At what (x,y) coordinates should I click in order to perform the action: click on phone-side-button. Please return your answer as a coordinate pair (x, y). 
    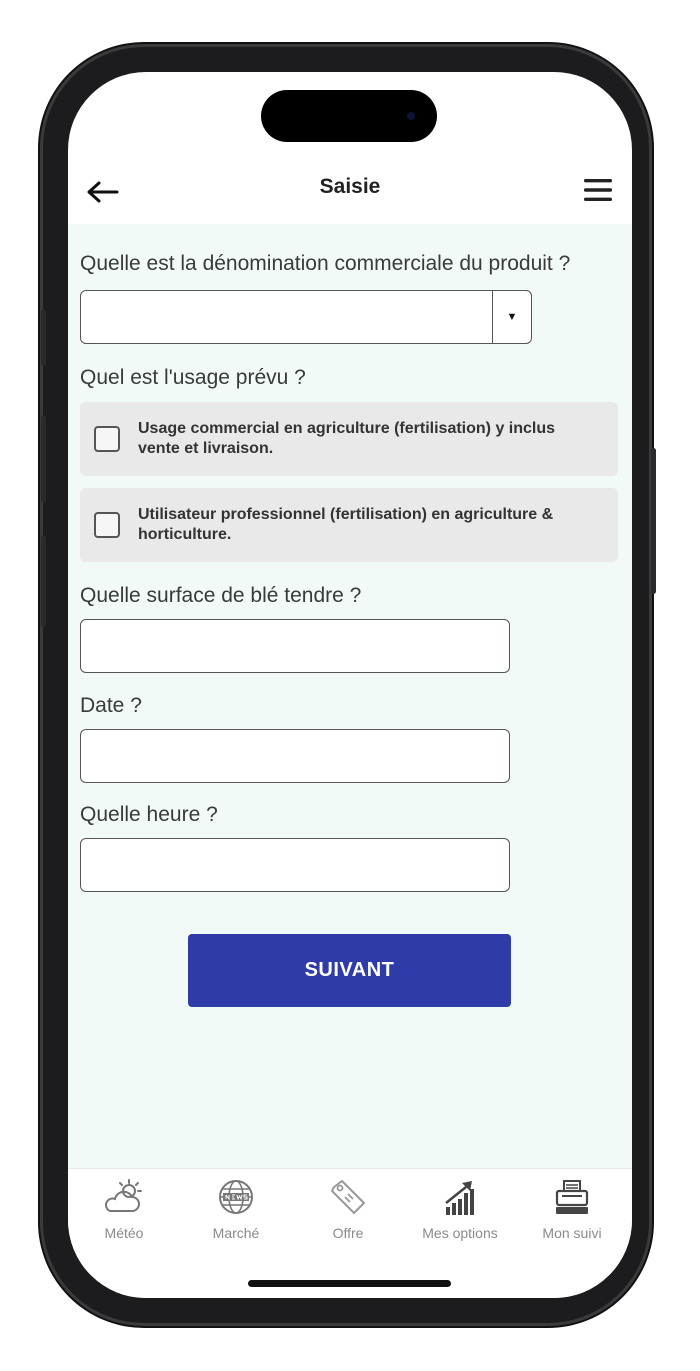
    Looking at the image, I should click on (43, 338).